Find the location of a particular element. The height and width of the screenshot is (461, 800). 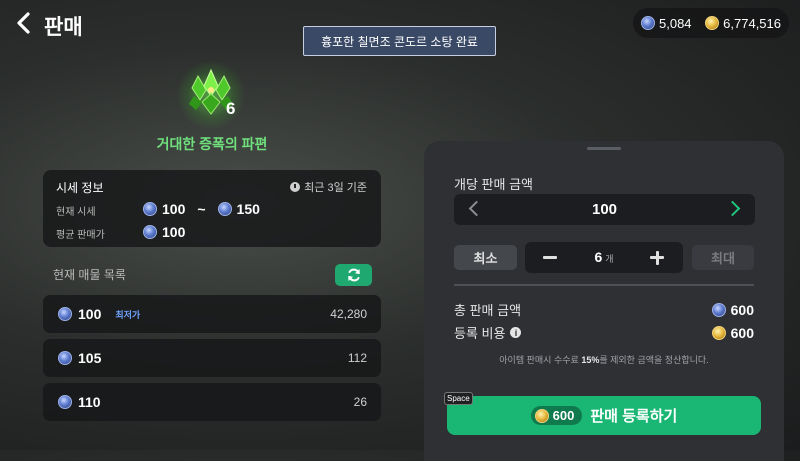

gold-currency: 6,774,516 is located at coordinates (743, 23).